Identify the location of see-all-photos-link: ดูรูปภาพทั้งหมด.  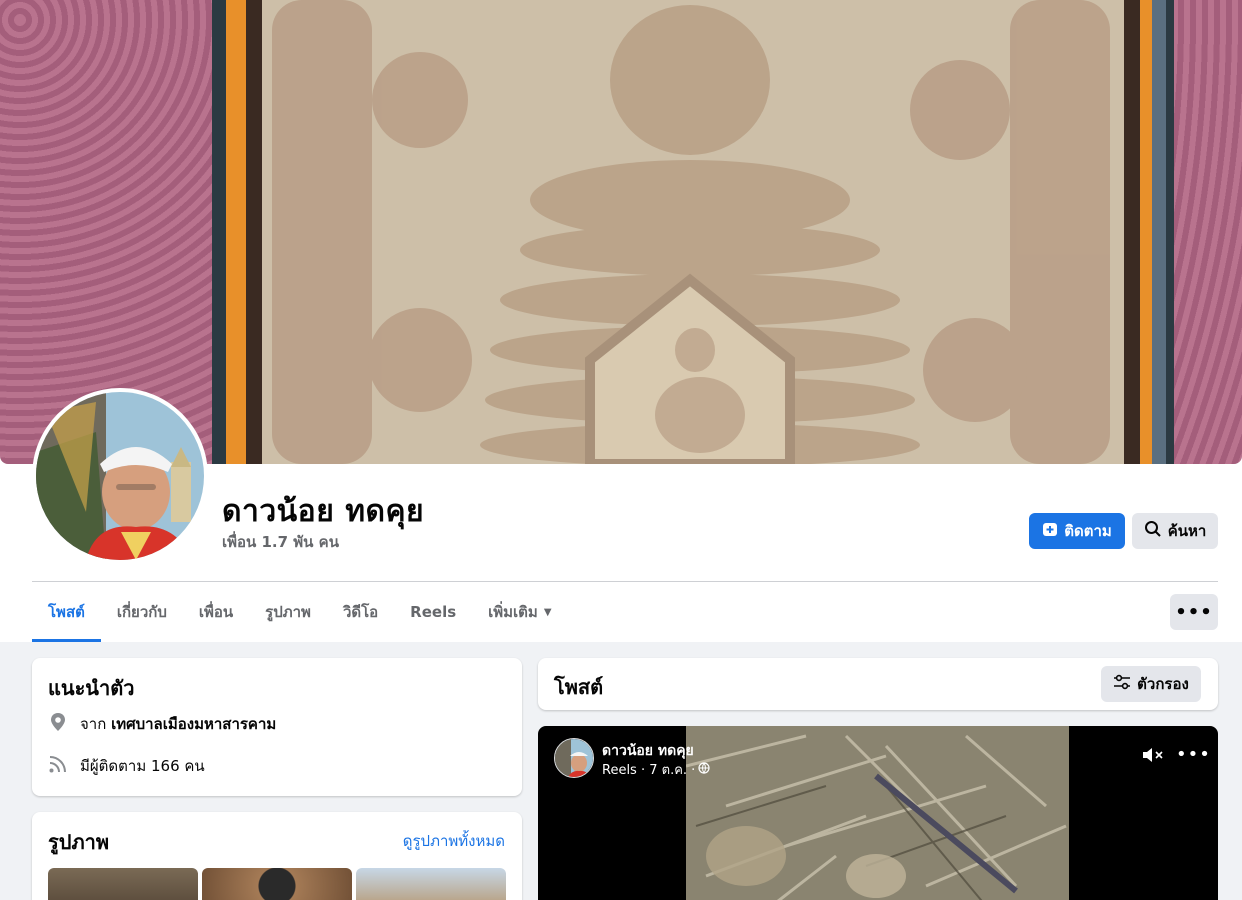
(454, 841).